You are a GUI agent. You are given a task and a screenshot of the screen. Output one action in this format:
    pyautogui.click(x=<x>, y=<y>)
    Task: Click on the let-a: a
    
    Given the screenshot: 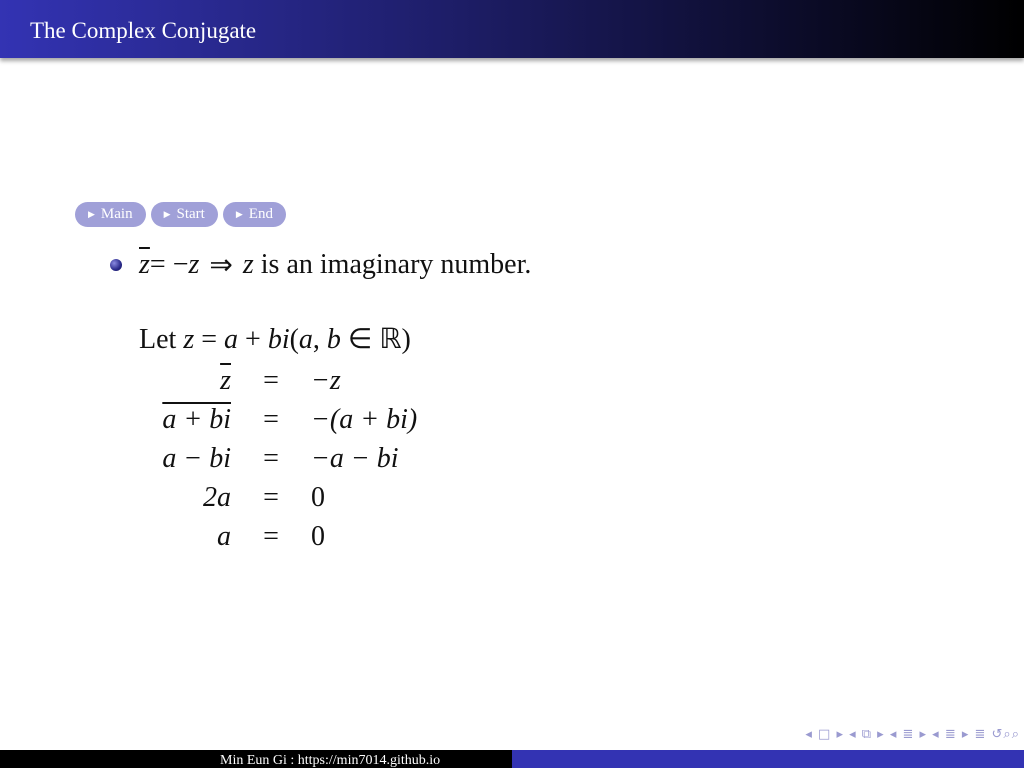 What is the action you would take?
    pyautogui.click(x=231, y=339)
    